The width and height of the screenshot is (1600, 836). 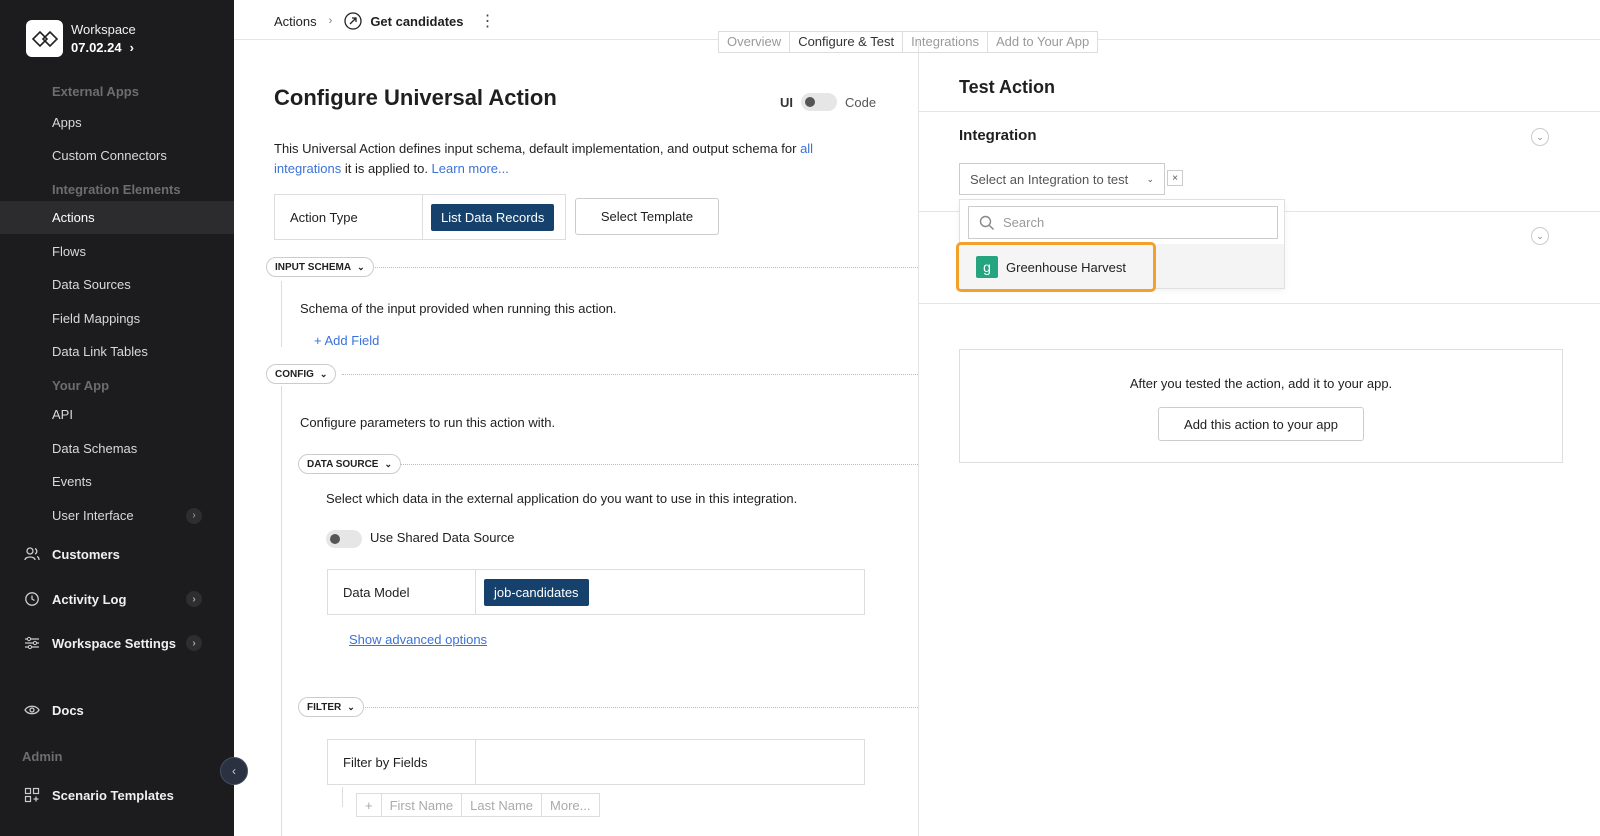 What do you see at coordinates (32, 710) in the screenshot?
I see `eye-icon` at bounding box center [32, 710].